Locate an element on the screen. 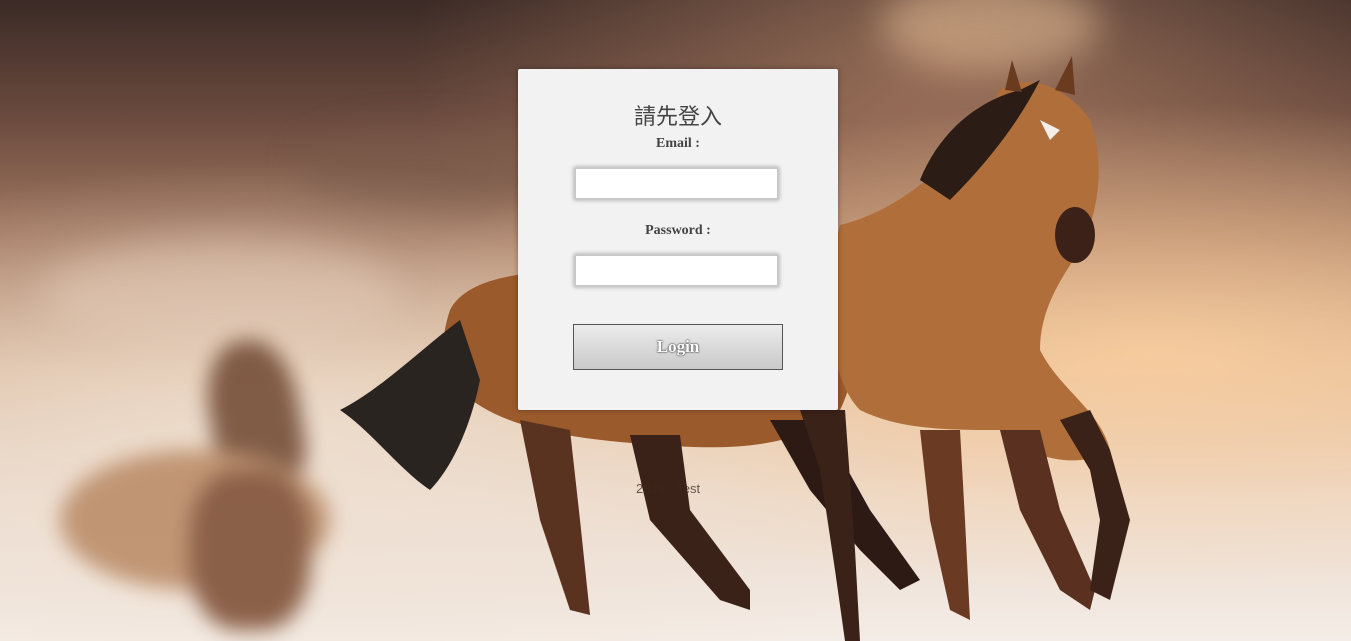 This screenshot has height=641, width=1351. password-field is located at coordinates (676, 270).